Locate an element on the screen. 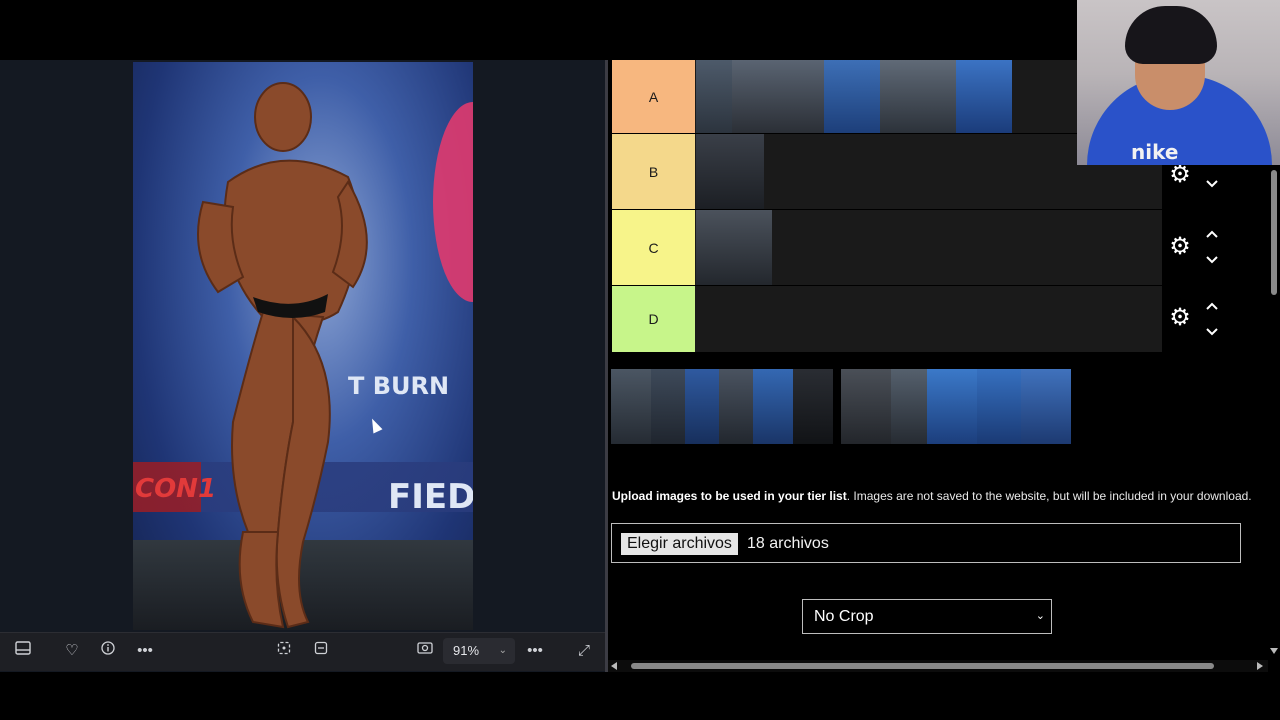 This screenshot has width=1280, height=720. crop-icon is located at coordinates (284, 651).